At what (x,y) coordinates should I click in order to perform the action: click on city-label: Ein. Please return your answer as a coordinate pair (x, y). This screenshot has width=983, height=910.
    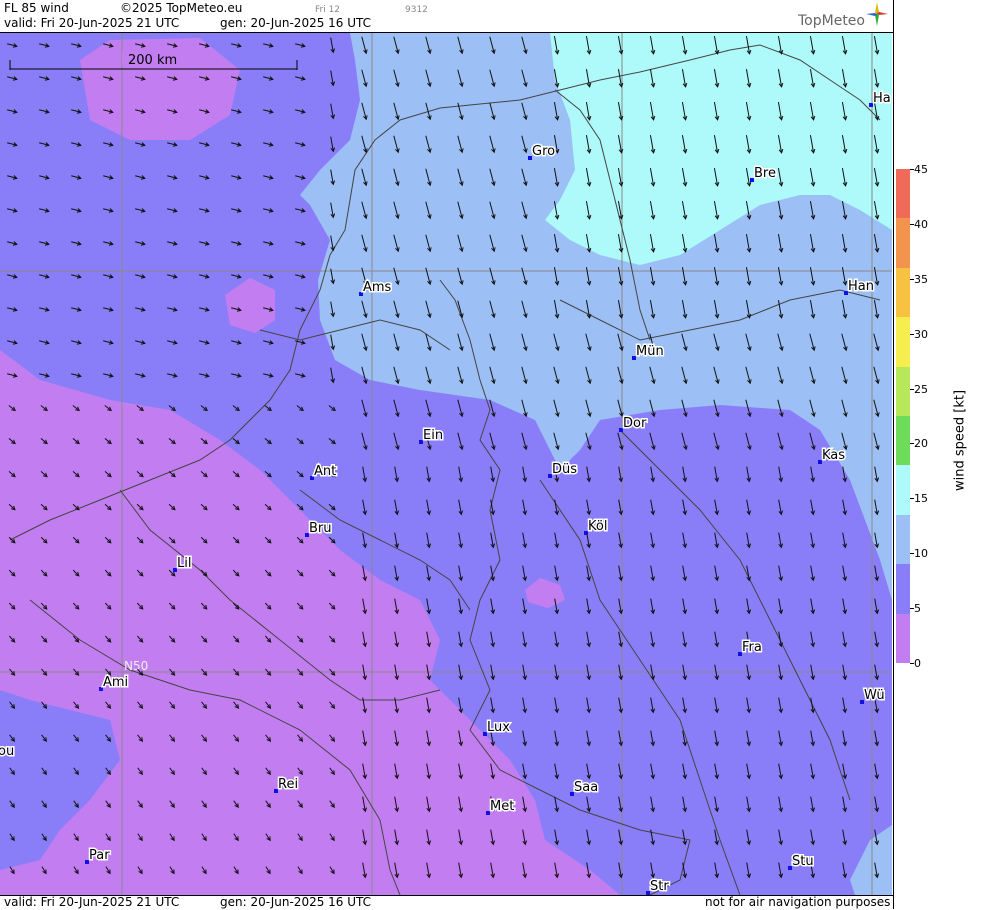
    Looking at the image, I should click on (433, 435).